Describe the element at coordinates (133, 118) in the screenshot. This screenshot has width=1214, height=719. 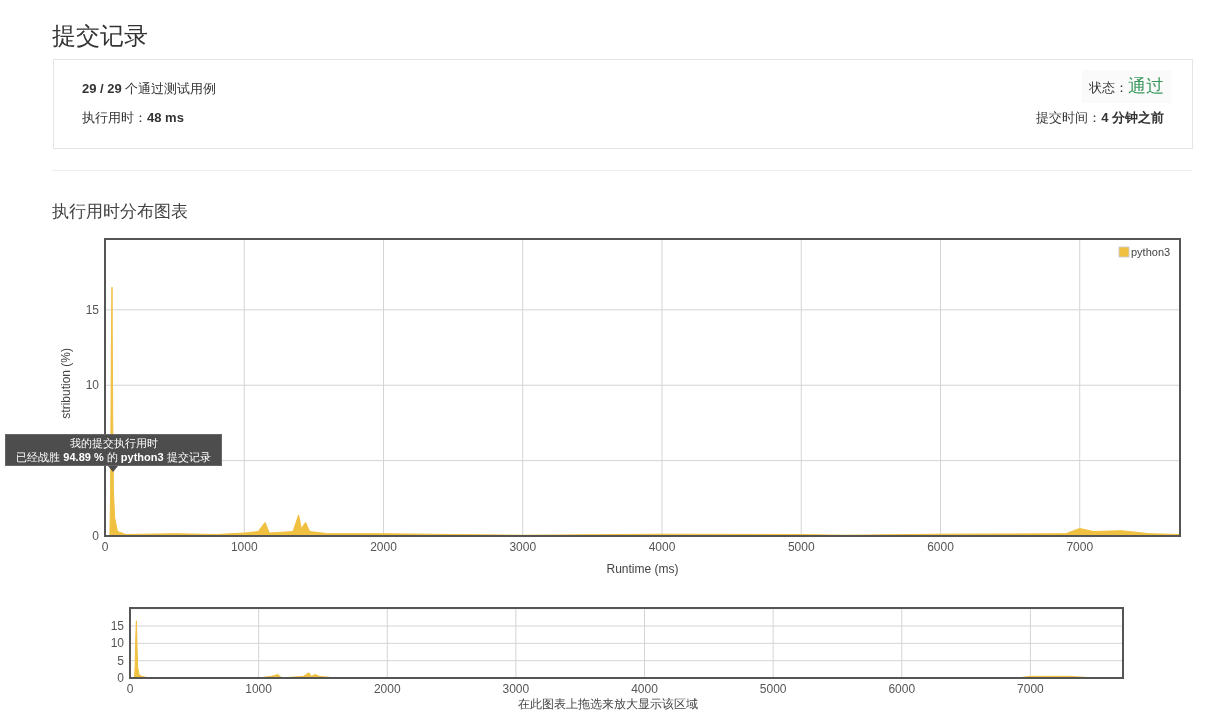
I see `runtime-text: 执行用时：48 ms` at that location.